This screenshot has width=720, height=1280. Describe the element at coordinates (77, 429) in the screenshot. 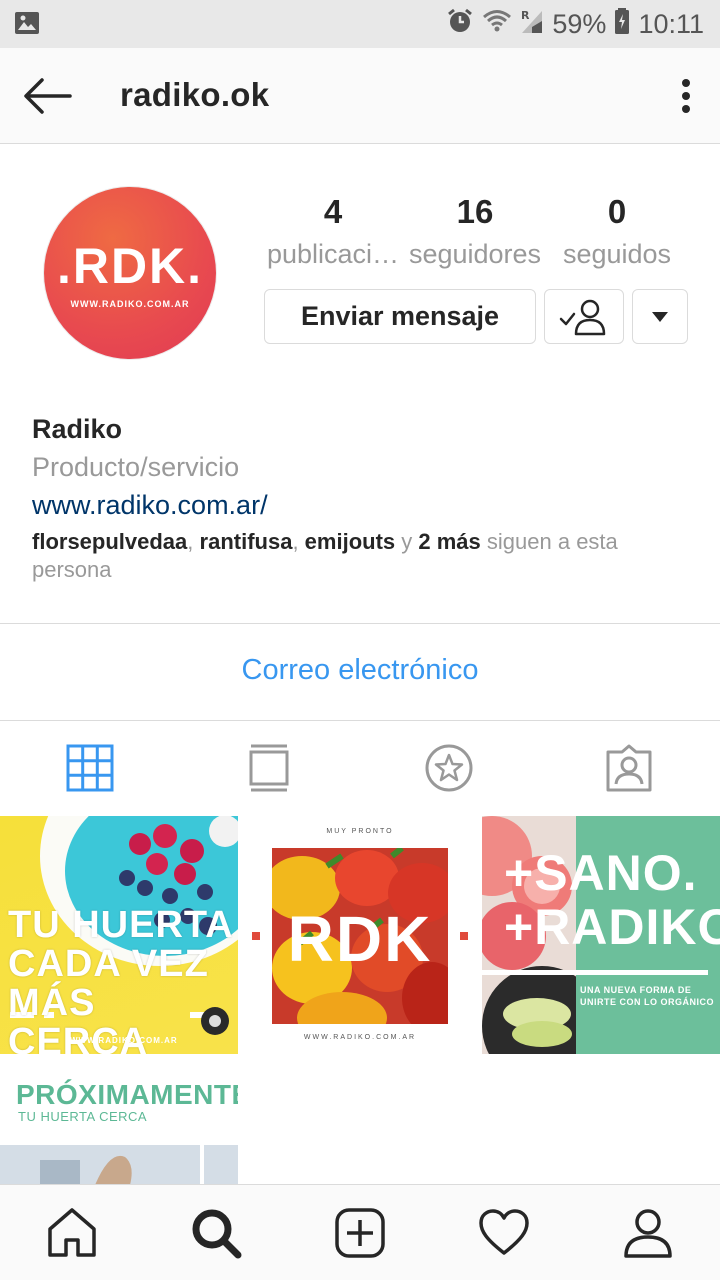

I see `profile-full-name: Radiko` at that location.